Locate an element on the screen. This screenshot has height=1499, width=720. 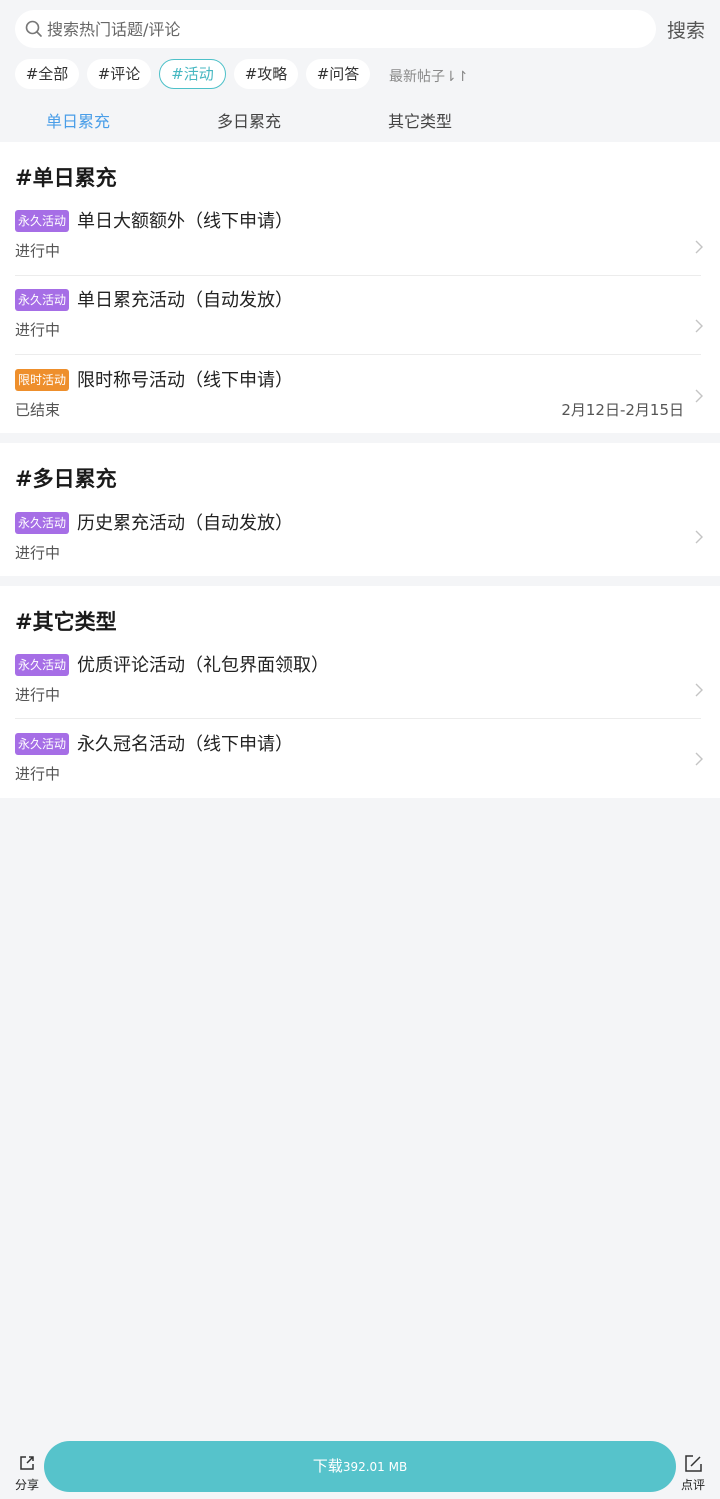
chip-all: #全部 is located at coordinates (47, 74).